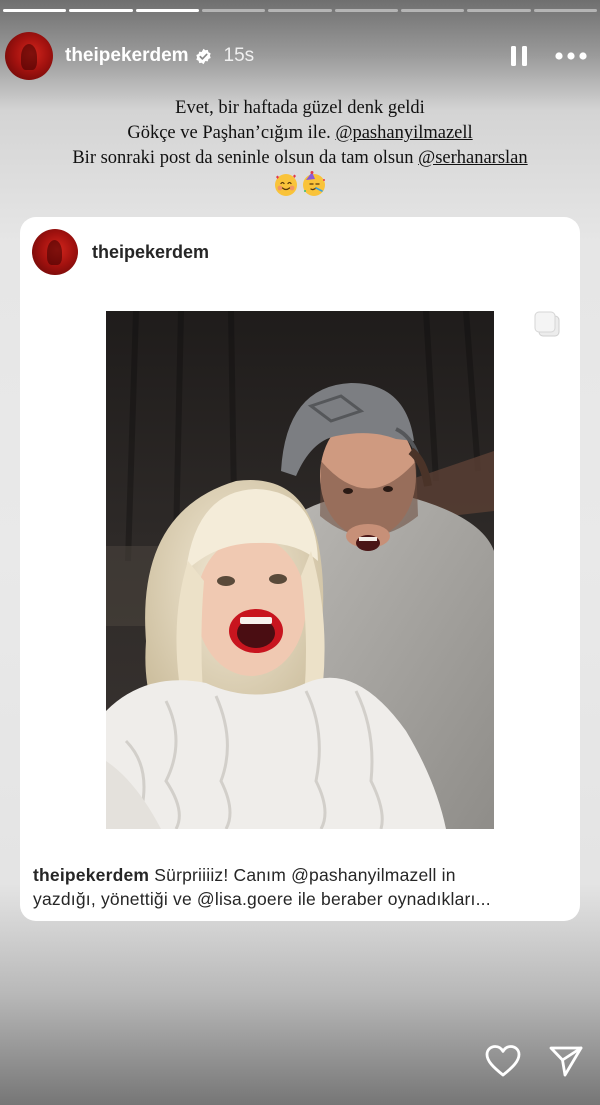 The width and height of the screenshot is (600, 1105). I want to click on caption-text: Sürpriiiiz! Canım @pashanyilmazell in, so click(302, 875).